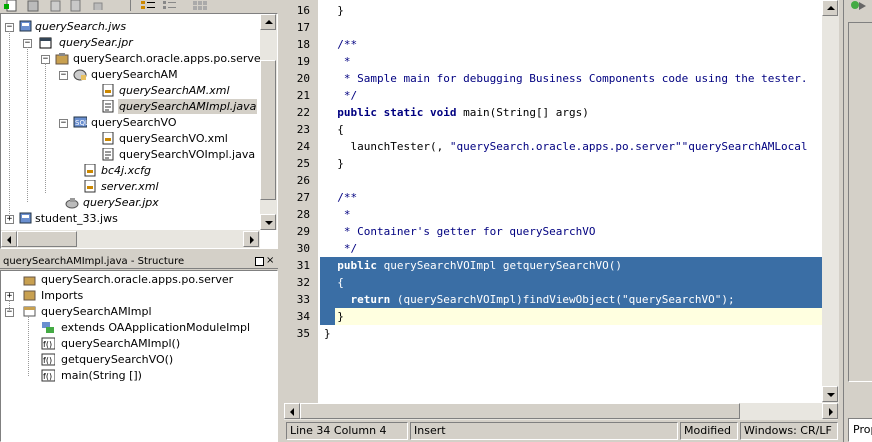 This screenshot has height=442, width=872. Describe the element at coordinates (303, 197) in the screenshot. I see `line-number: 27` at that location.